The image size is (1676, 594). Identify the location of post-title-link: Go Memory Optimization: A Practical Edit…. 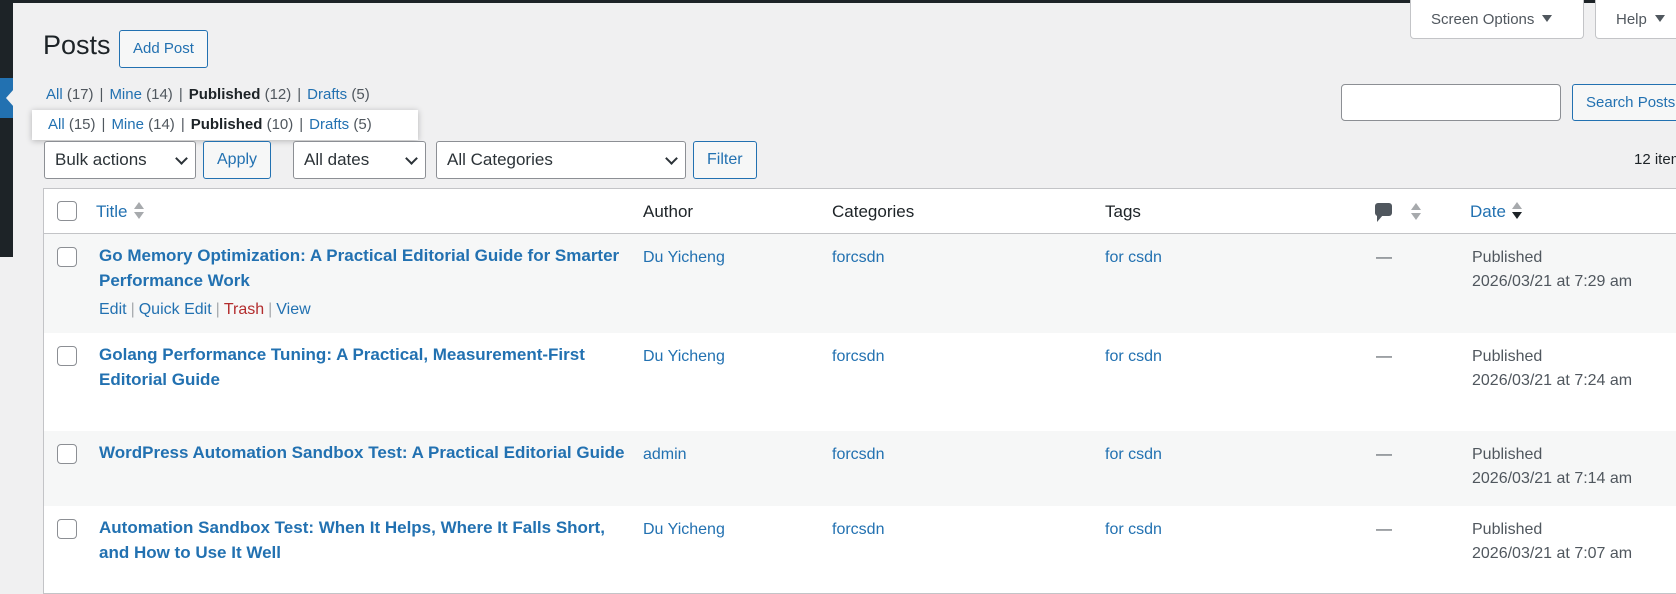
(359, 268).